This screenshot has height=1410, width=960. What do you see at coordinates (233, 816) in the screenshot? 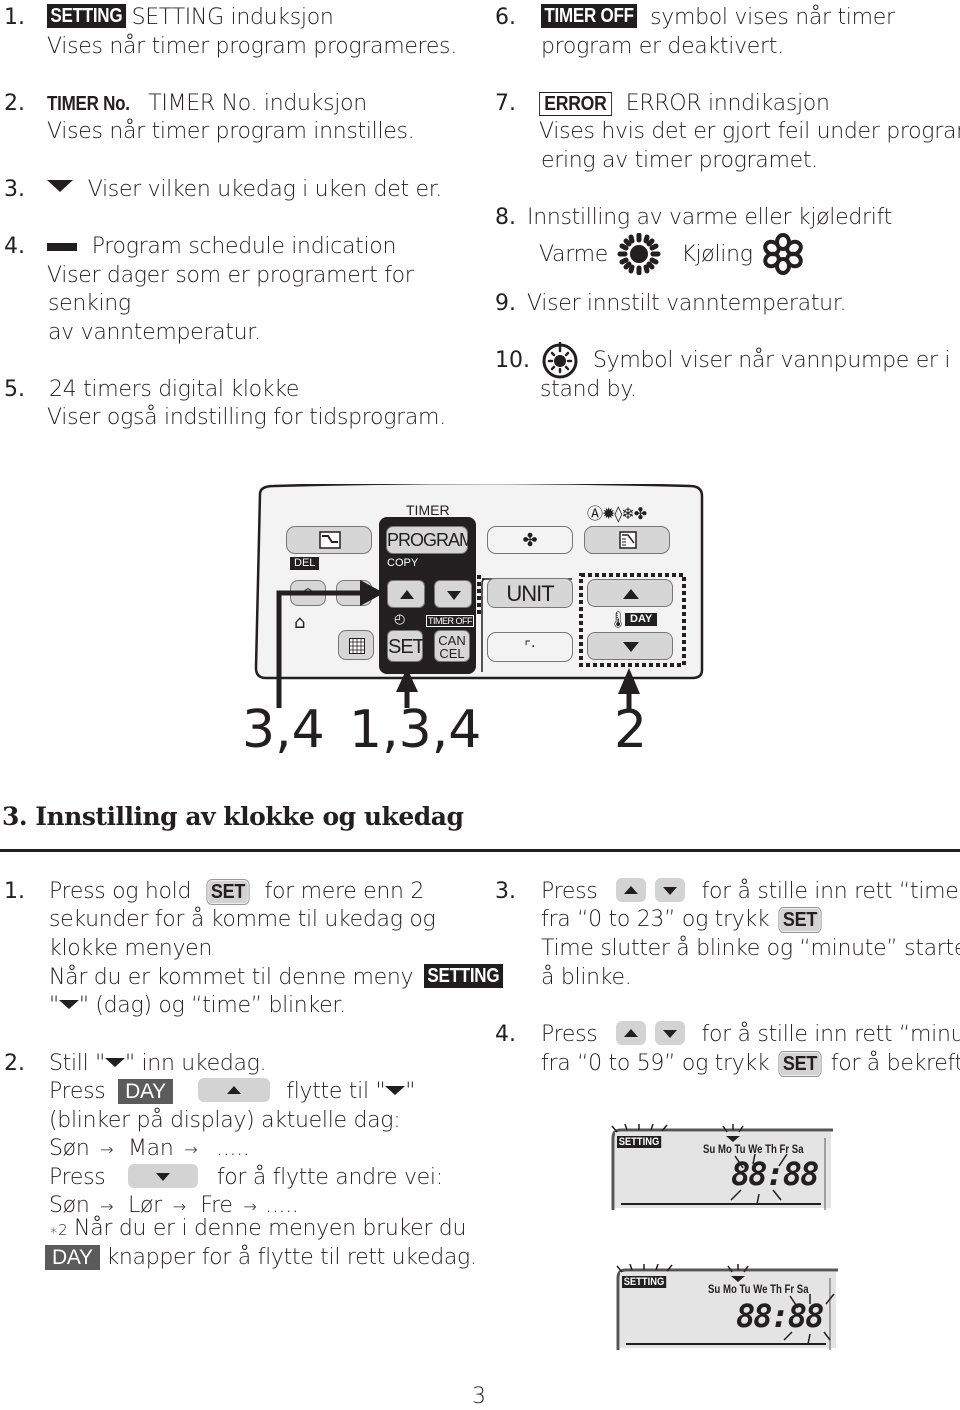
I see `section-heading: 3. Innstilling av klokke og ukedag` at bounding box center [233, 816].